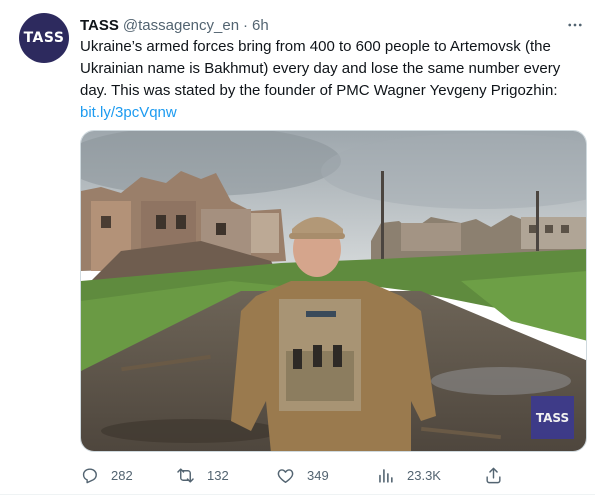 The width and height of the screenshot is (595, 495). What do you see at coordinates (218, 475) in the screenshot?
I see `retweet-count: 132` at bounding box center [218, 475].